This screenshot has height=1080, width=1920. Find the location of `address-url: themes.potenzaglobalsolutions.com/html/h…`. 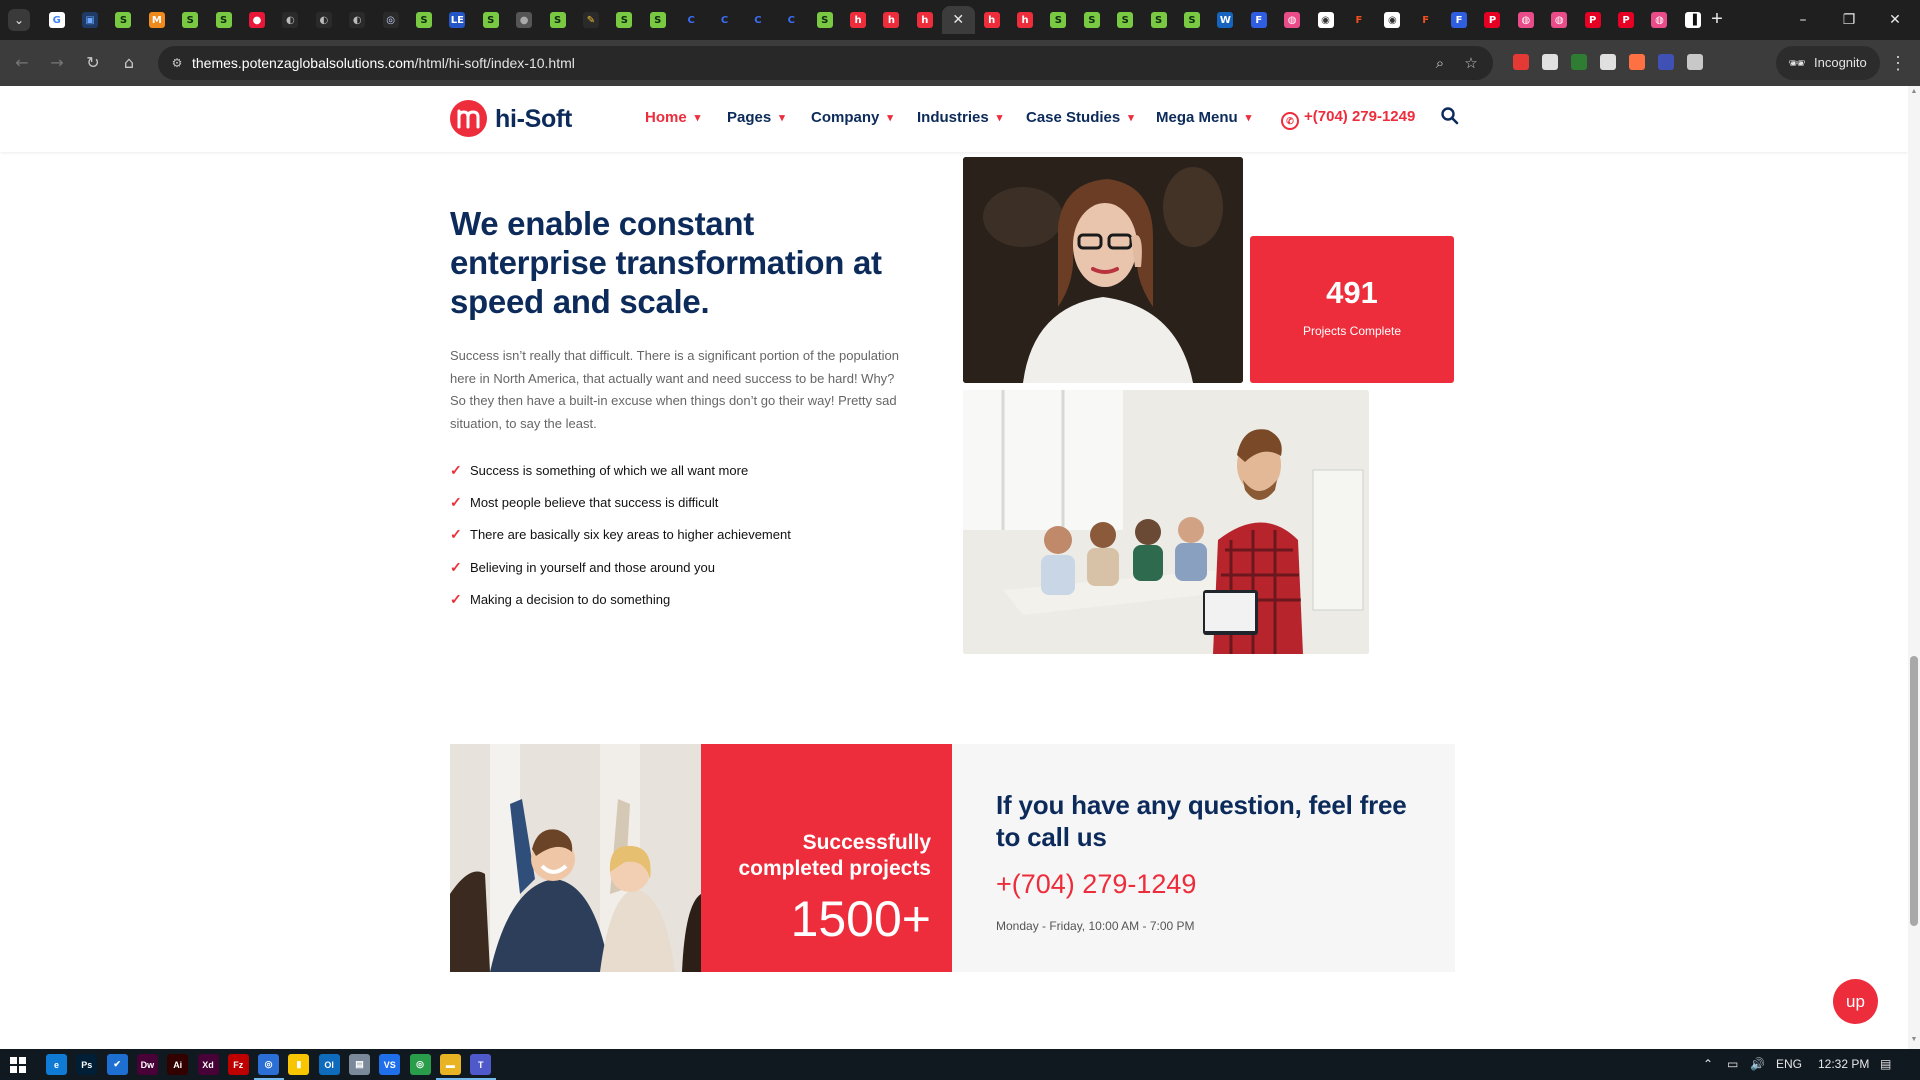

address-url: themes.potenzaglobalsolutions.com/html/h… is located at coordinates (383, 63).